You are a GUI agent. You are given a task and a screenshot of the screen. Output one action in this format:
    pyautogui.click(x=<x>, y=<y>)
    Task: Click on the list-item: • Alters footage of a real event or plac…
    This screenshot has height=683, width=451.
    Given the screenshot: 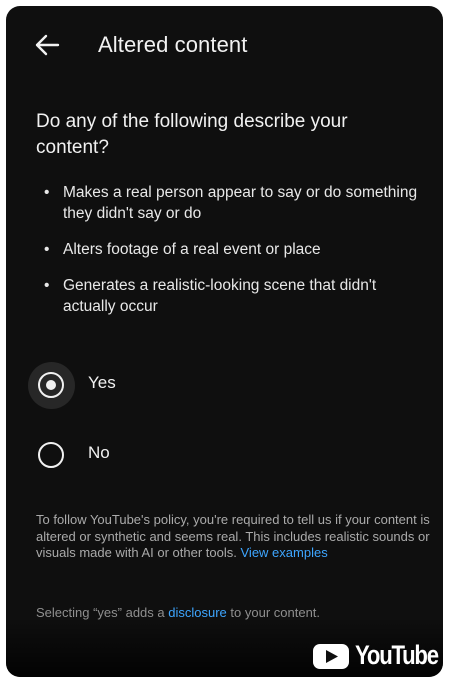 What is the action you would take?
    pyautogui.click(x=228, y=249)
    